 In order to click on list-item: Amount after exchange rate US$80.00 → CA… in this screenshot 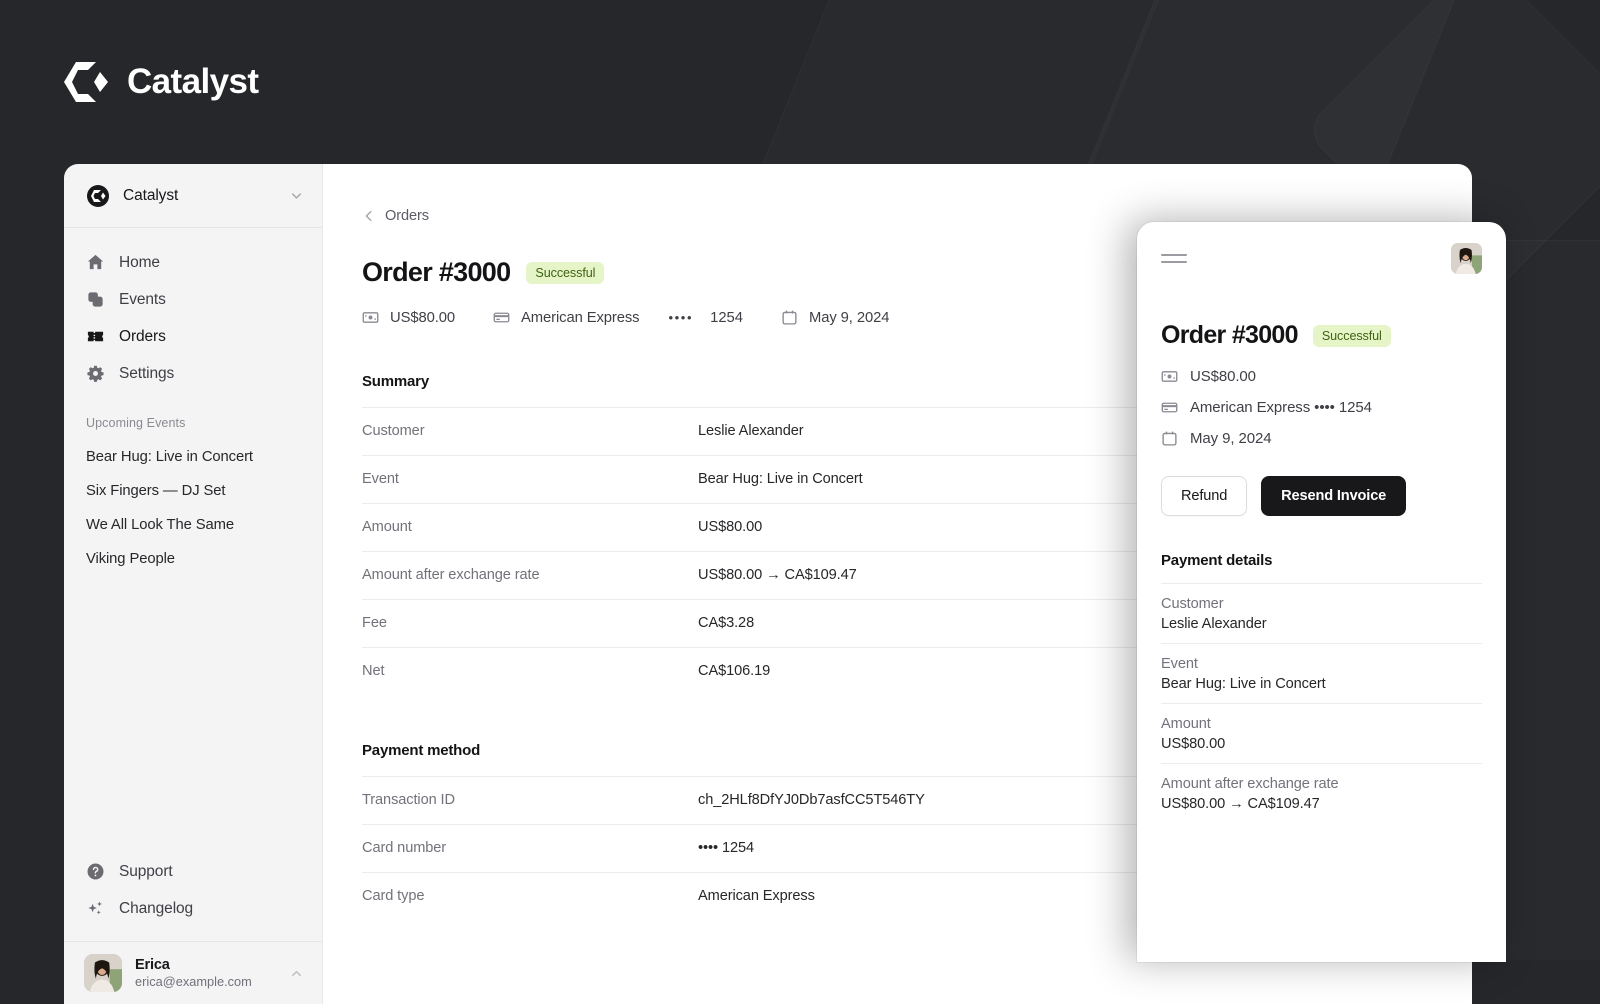, I will do `click(1321, 793)`.